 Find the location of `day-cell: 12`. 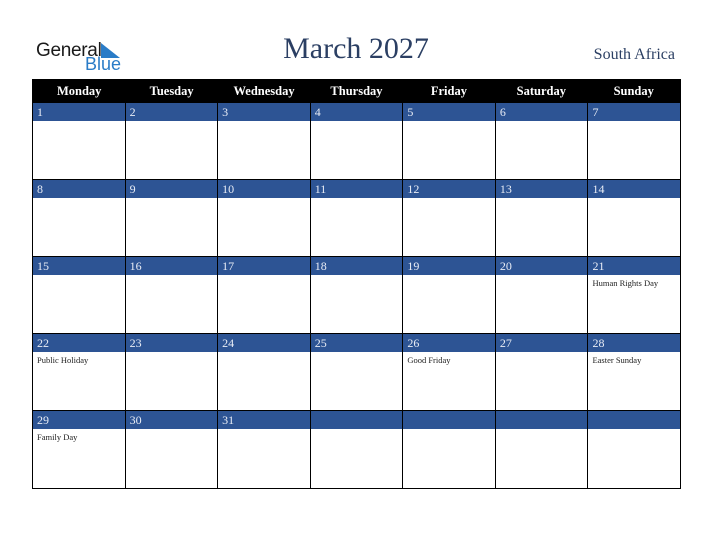

day-cell: 12 is located at coordinates (449, 218).